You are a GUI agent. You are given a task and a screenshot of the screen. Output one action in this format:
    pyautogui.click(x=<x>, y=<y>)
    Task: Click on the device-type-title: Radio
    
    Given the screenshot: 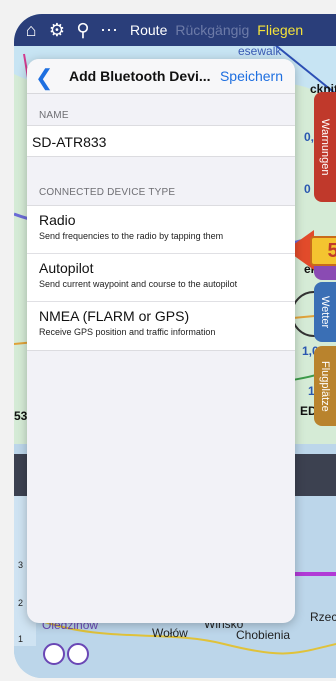 What is the action you would take?
    pyautogui.click(x=57, y=220)
    